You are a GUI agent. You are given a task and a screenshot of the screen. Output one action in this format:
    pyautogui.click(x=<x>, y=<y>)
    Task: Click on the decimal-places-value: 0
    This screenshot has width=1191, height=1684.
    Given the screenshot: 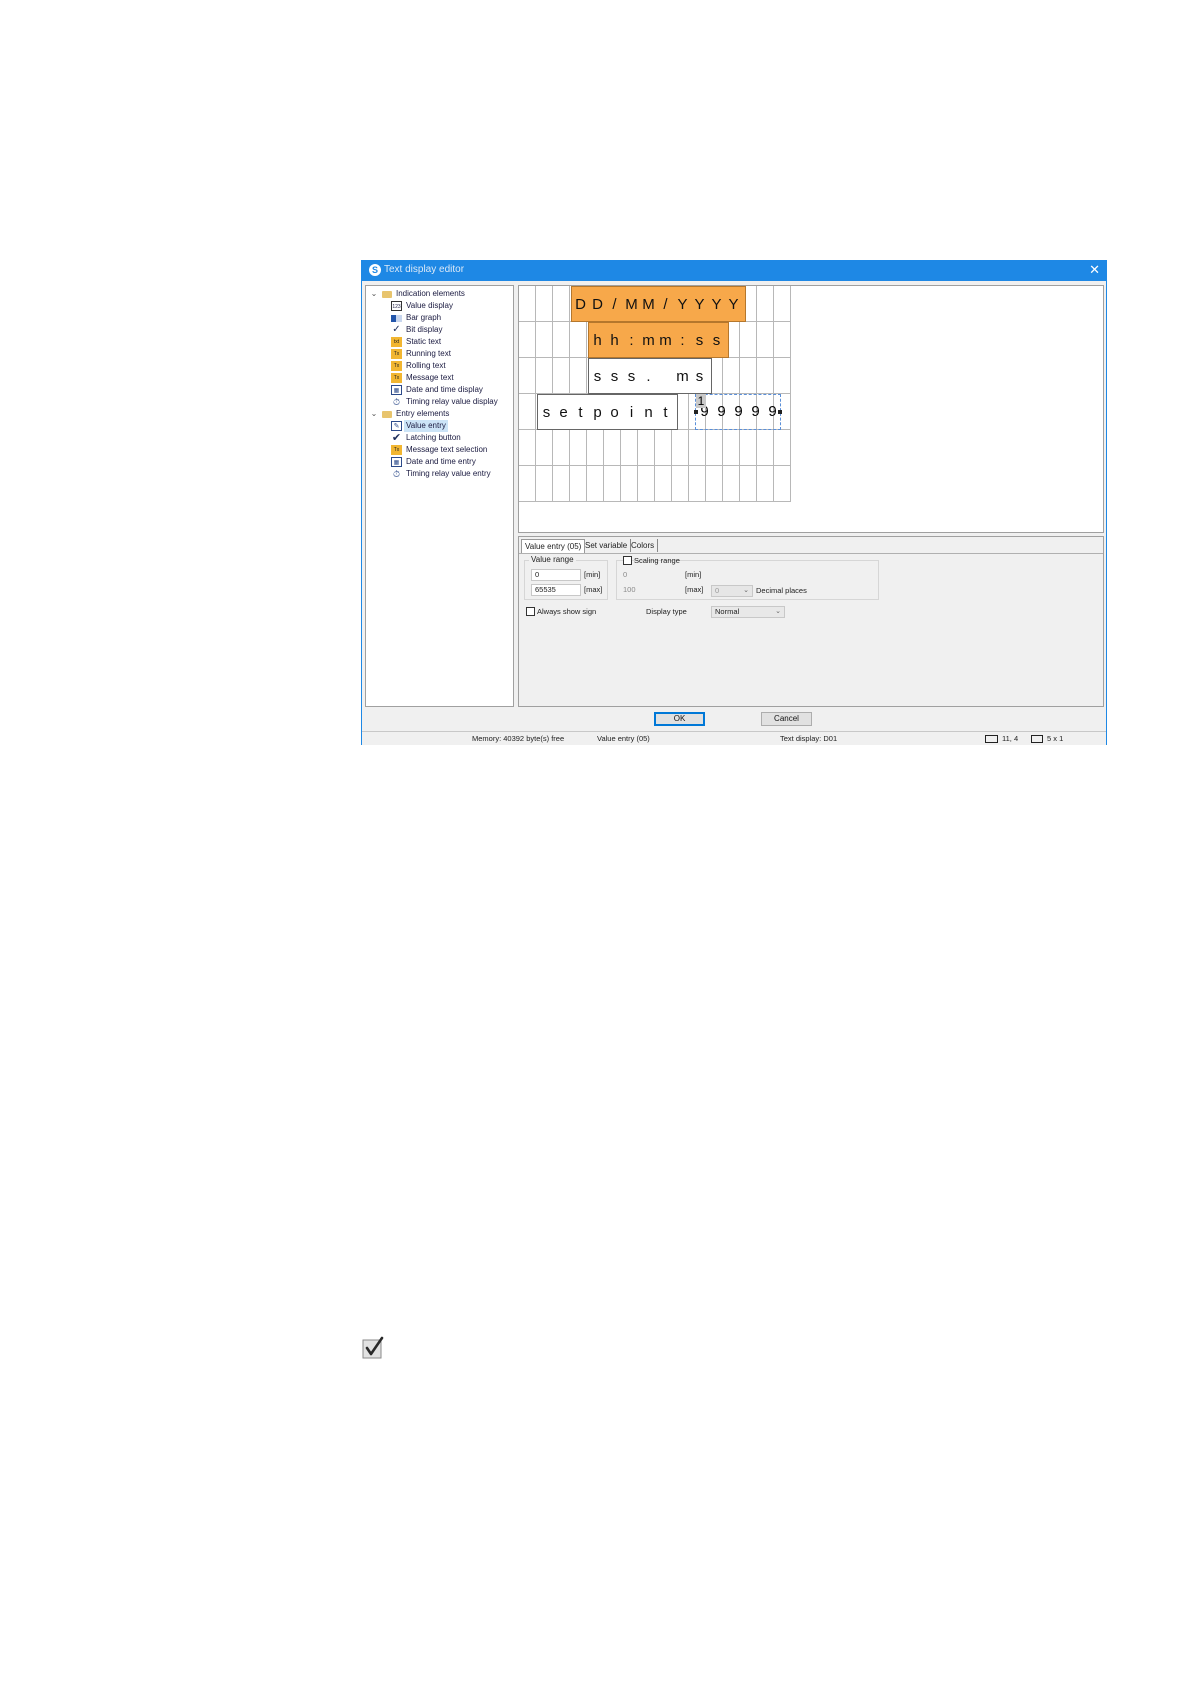 What is the action you would take?
    pyautogui.click(x=717, y=590)
    